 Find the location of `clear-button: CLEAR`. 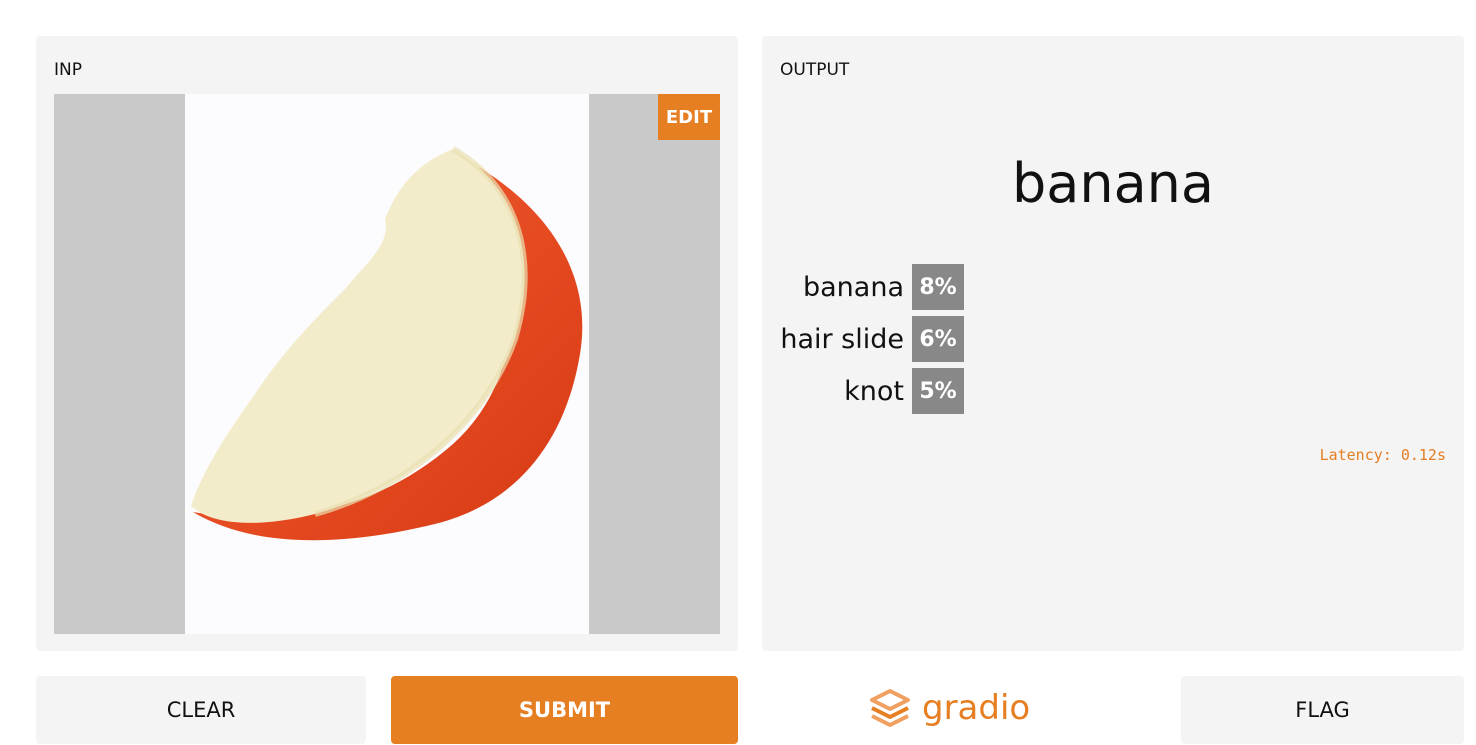

clear-button: CLEAR is located at coordinates (201, 710).